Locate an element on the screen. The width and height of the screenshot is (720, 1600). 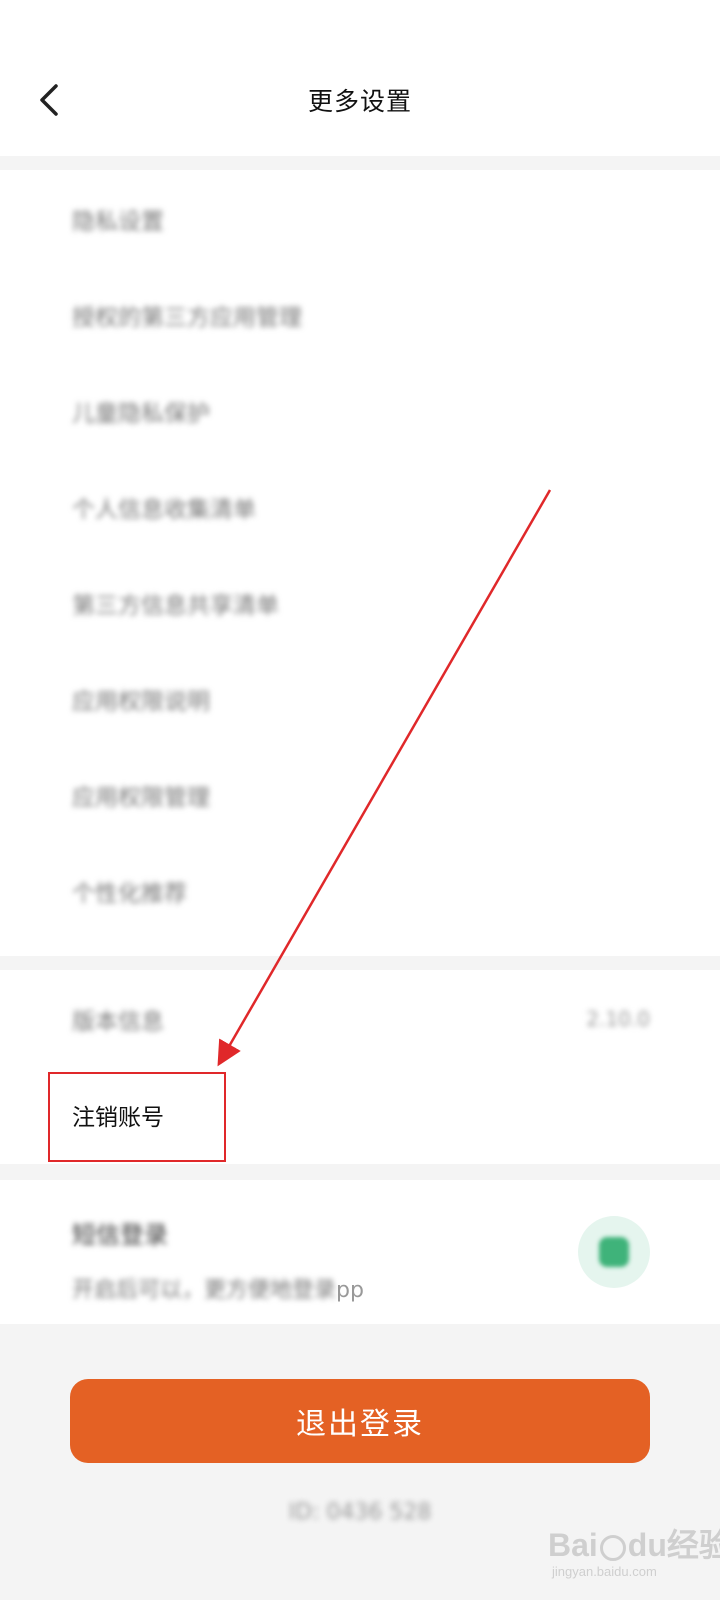
setting-description: 开启后可以，更方便地登录pp is located at coordinates (218, 1288).